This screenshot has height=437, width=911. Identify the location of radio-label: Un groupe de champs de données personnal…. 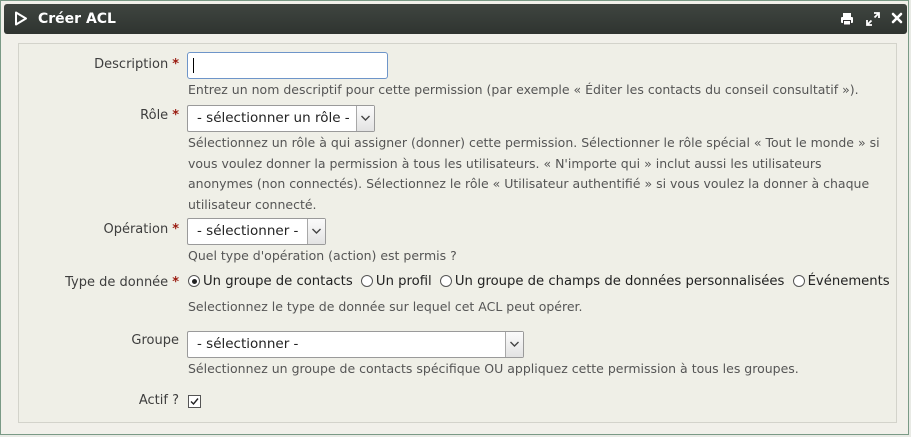
(619, 281).